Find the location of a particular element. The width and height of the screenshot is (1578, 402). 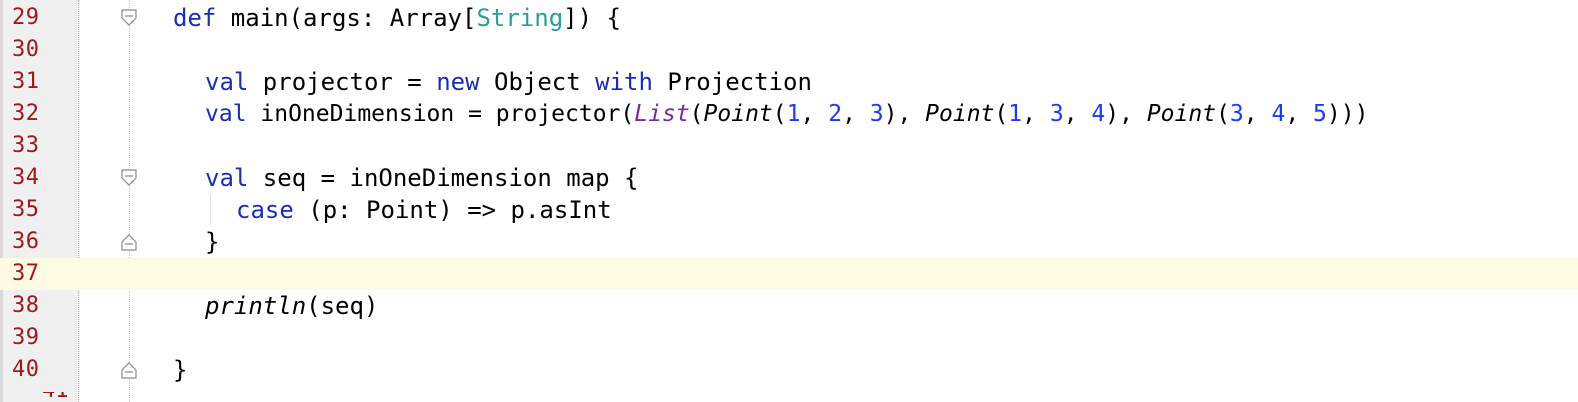

line-number: 40 is located at coordinates (26, 369).